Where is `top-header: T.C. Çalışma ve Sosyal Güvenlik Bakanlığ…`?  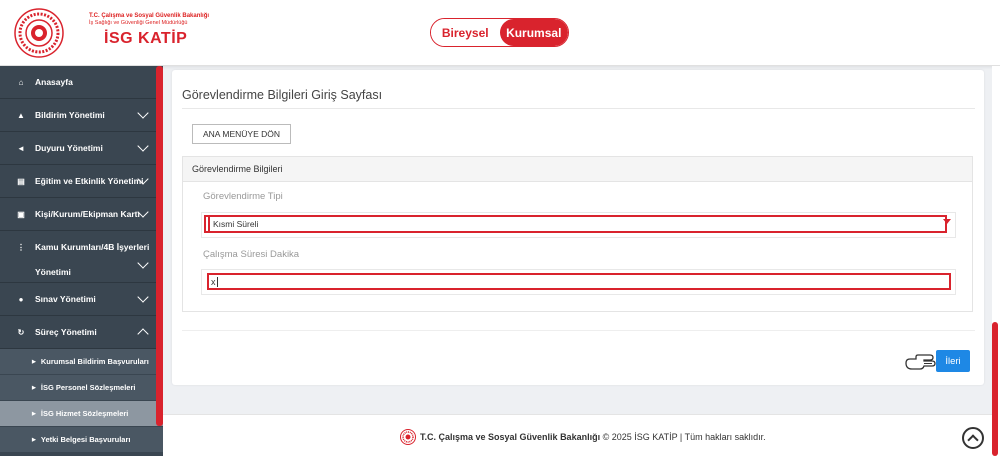
top-header: T.C. Çalışma ve Sosyal Güvenlik Bakanlığ… is located at coordinates (500, 33).